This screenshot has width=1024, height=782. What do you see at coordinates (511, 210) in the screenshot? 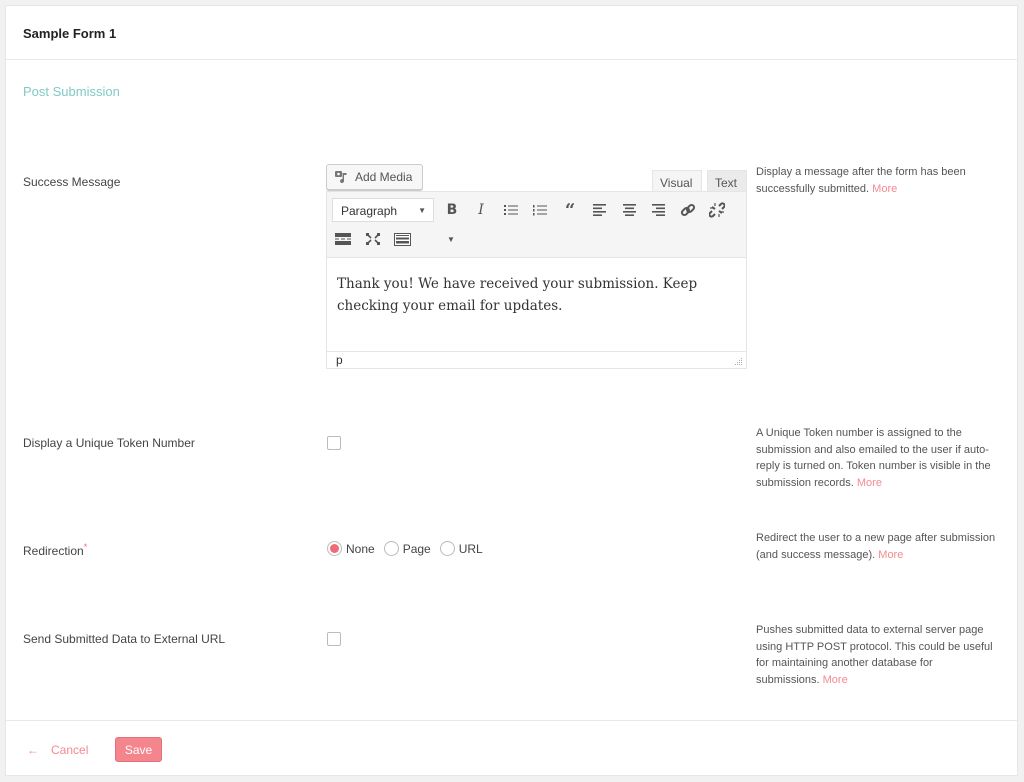
I see `bulleted-list-icon` at bounding box center [511, 210].